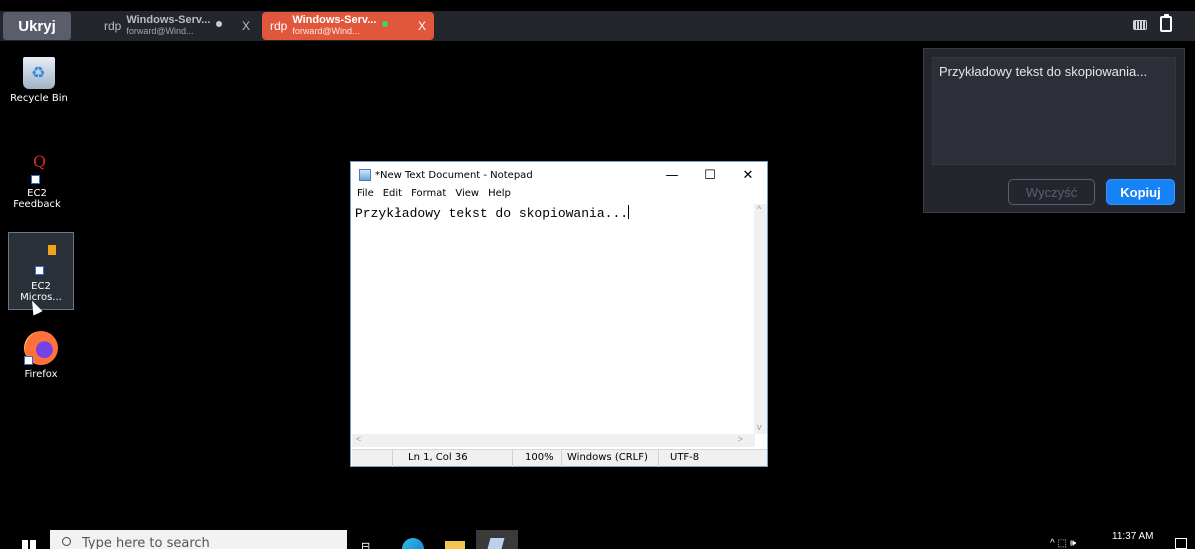 This screenshot has width=1195, height=549. Describe the element at coordinates (365, 196) in the screenshot. I see `menu-file: File` at that location.